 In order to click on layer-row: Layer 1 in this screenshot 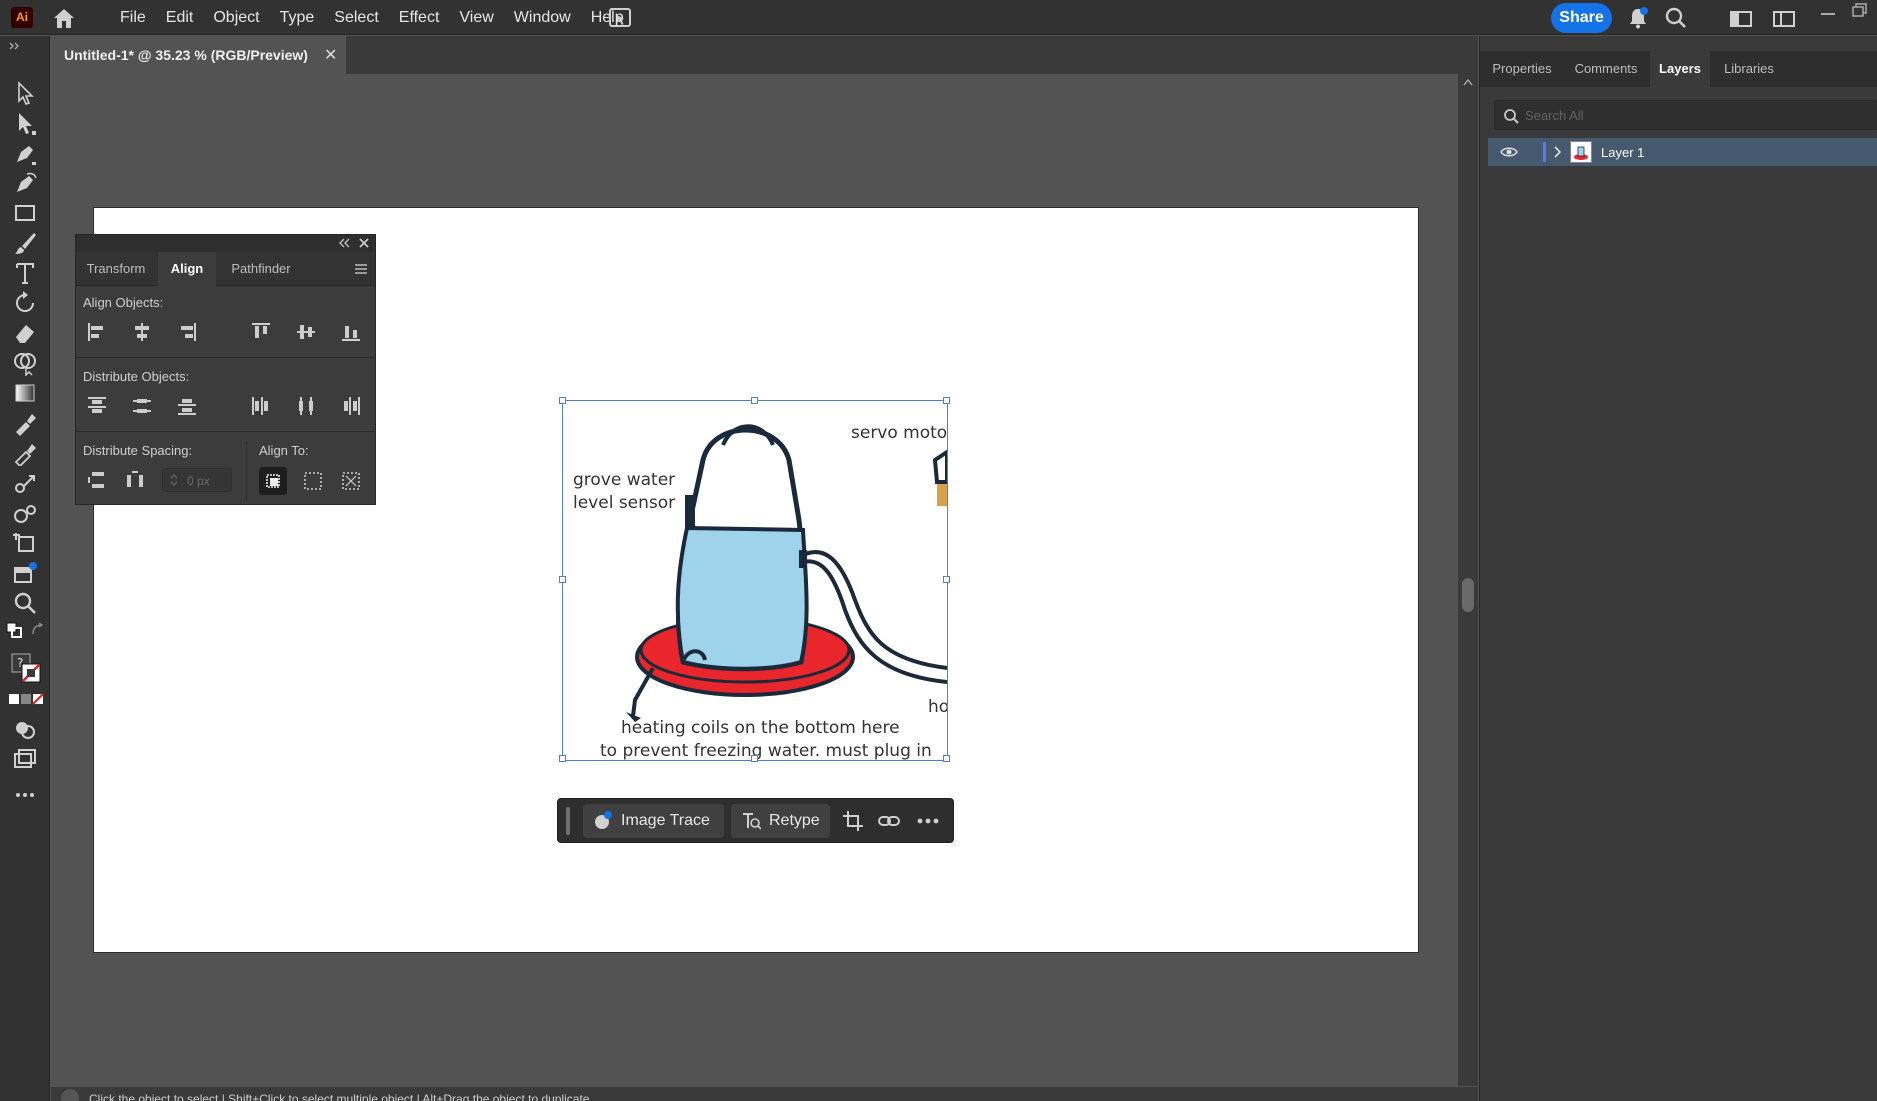, I will do `click(1682, 152)`.